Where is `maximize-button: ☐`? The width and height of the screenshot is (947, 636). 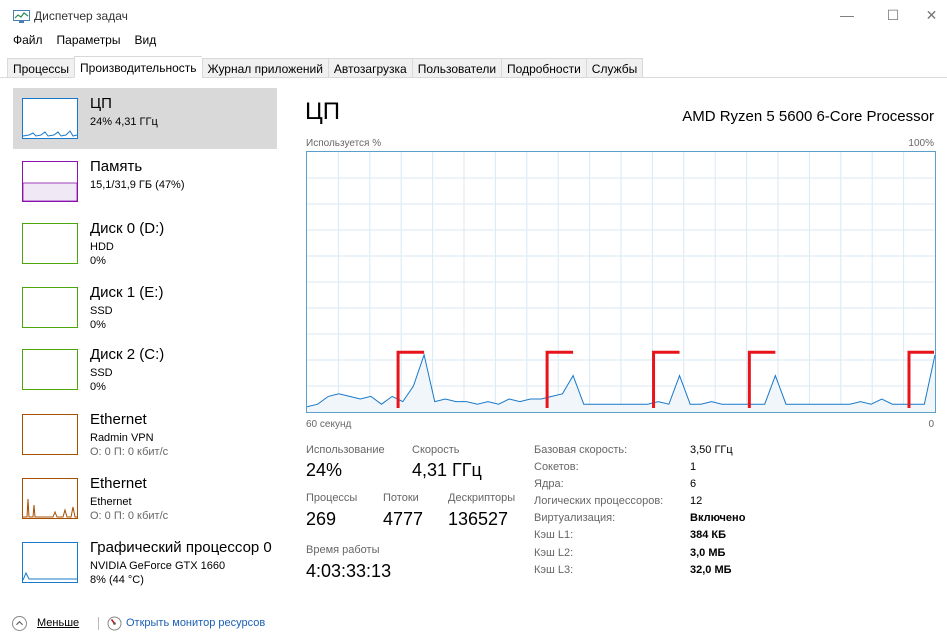 maximize-button: ☐ is located at coordinates (893, 15).